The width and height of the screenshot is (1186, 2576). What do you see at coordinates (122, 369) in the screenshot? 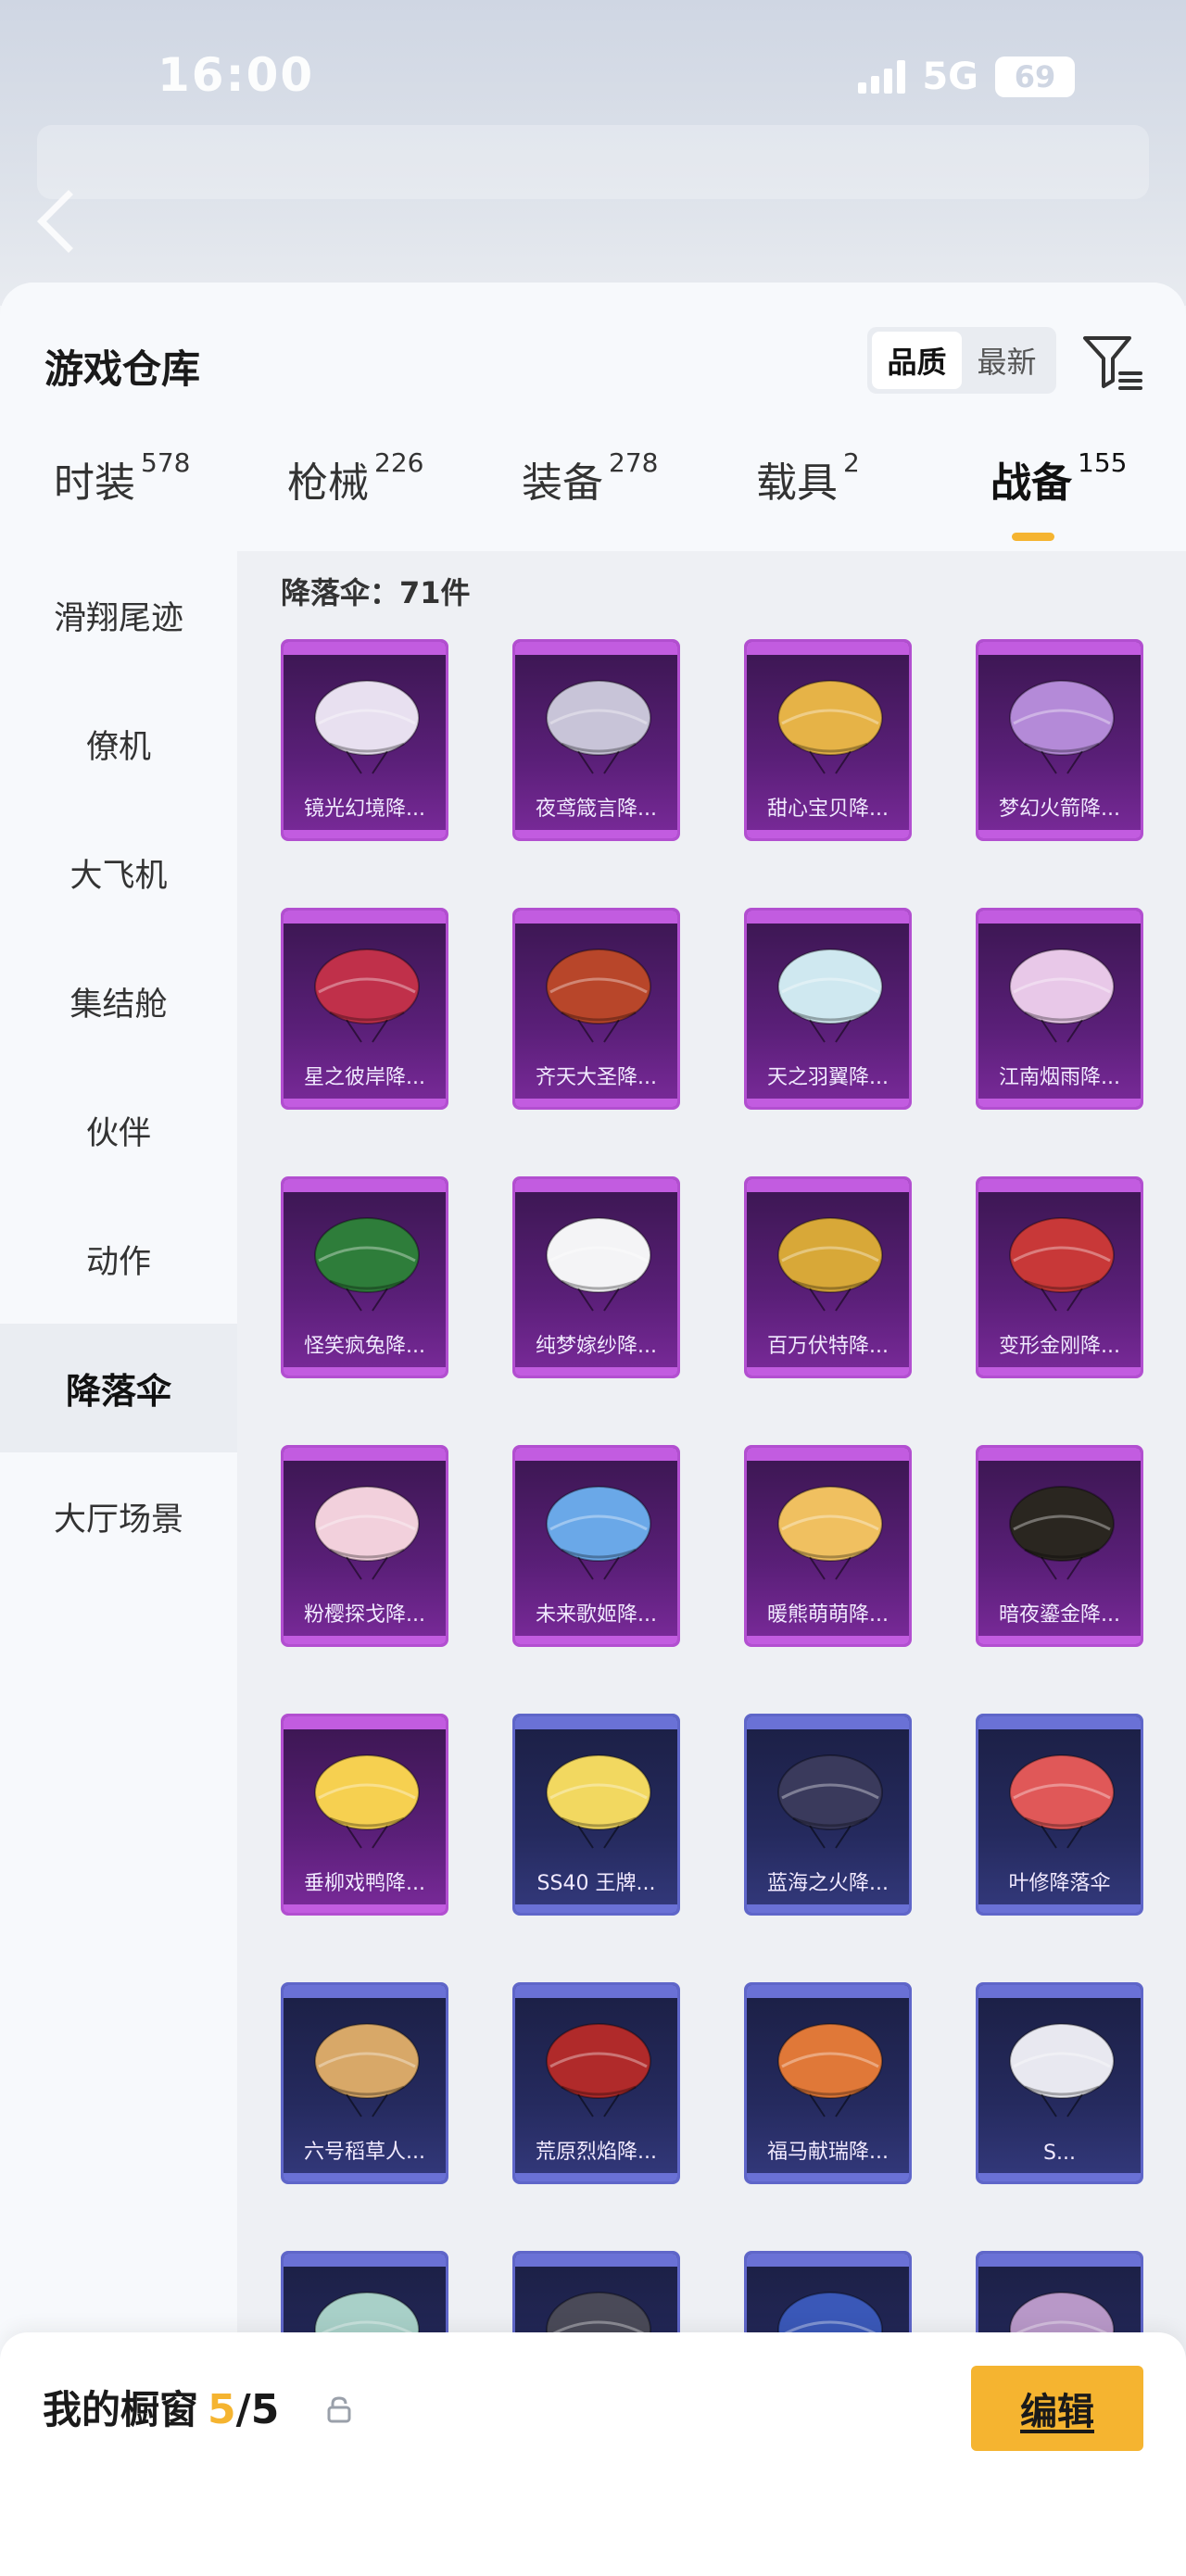
I see `page-title: 游戏仓库` at bounding box center [122, 369].